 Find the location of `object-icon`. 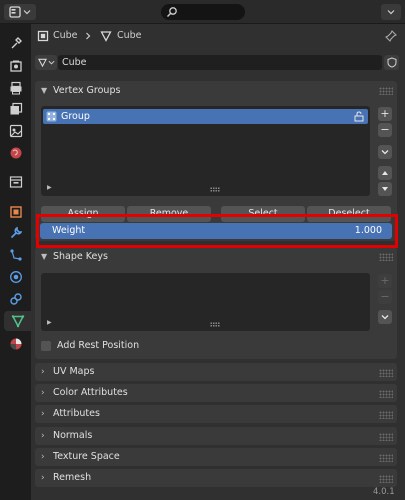

object-icon is located at coordinates (16, 212).